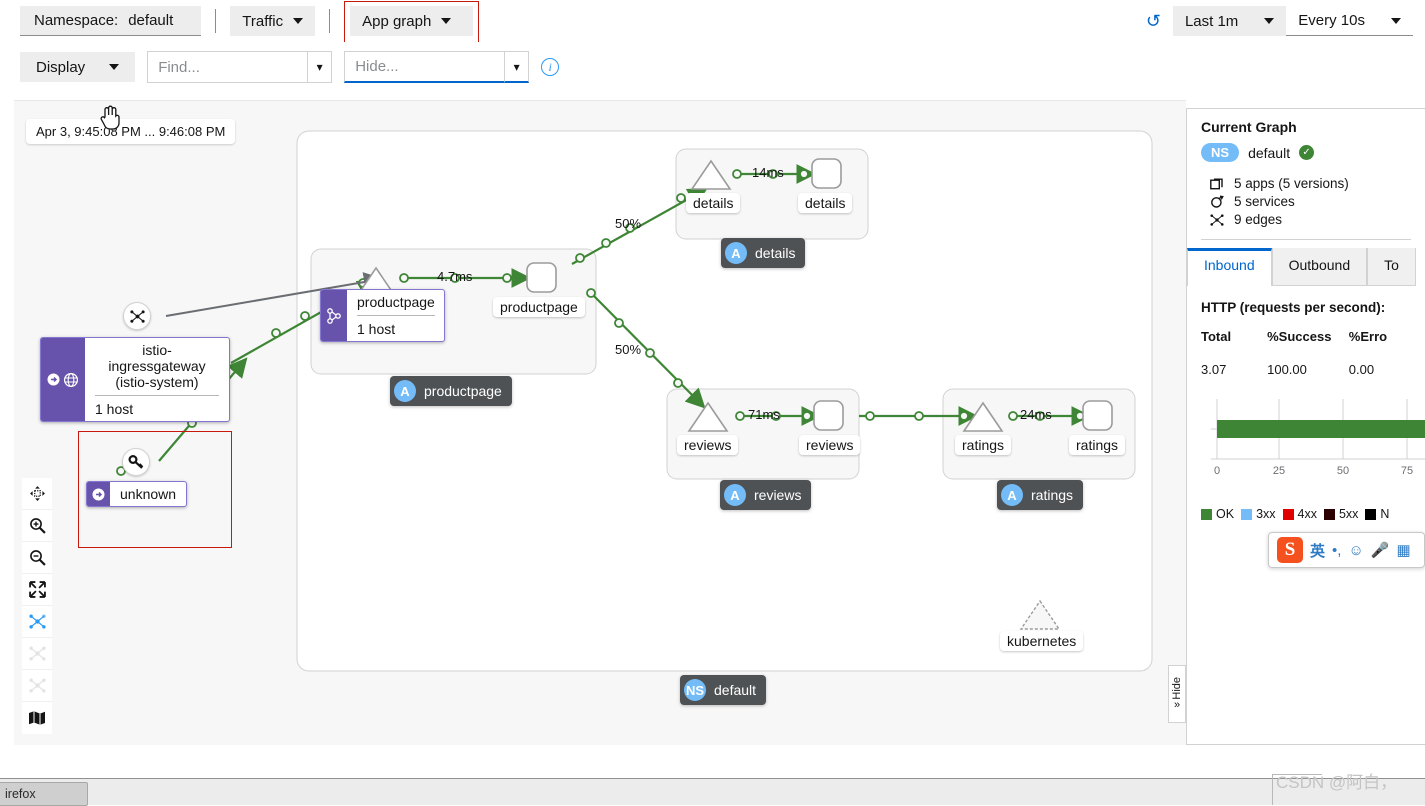  What do you see at coordinates (424, 67) in the screenshot?
I see `hide-input` at bounding box center [424, 67].